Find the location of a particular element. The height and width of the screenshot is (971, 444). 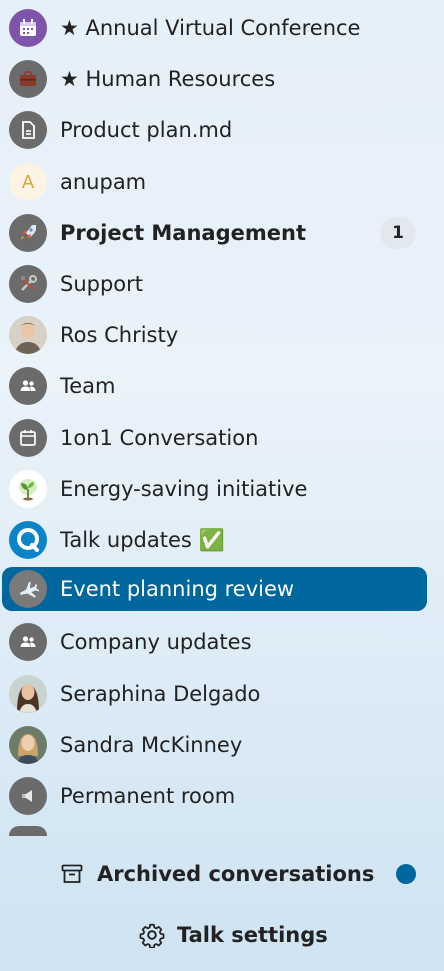

megaphone-icon is located at coordinates (28, 796).